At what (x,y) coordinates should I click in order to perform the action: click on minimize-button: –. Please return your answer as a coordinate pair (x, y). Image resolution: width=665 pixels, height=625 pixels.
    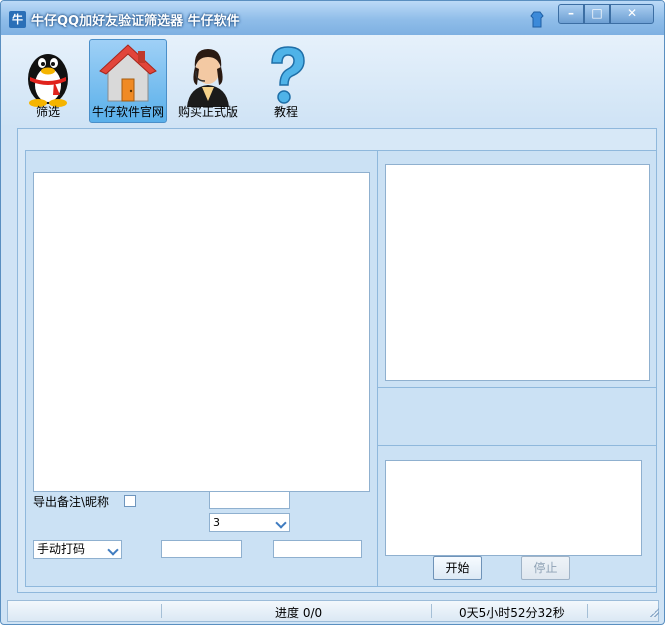
    Looking at the image, I should click on (571, 14).